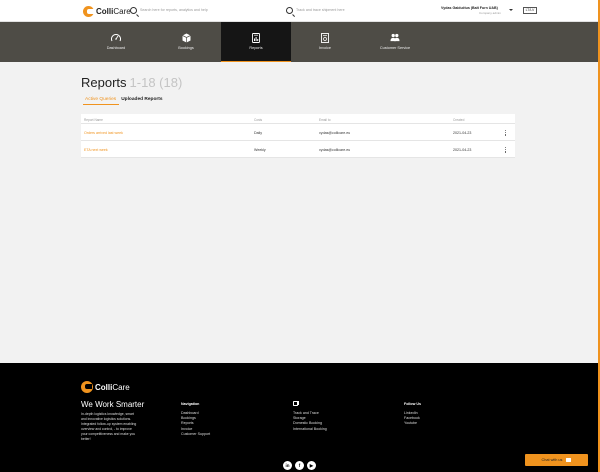 This screenshot has height=472, width=600. I want to click on speedometer-icon, so click(116, 37).